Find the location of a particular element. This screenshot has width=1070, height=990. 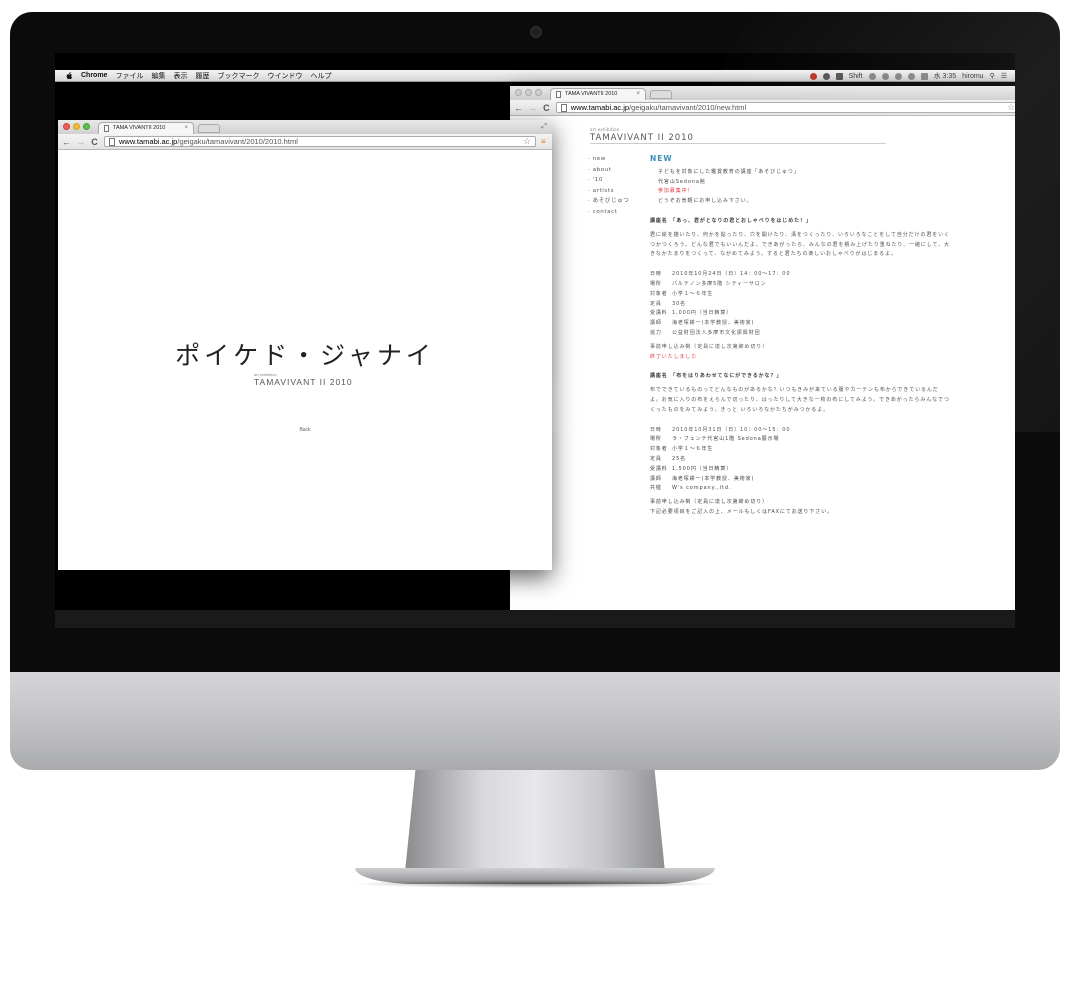

clock: 水 3:35 is located at coordinates (945, 76).